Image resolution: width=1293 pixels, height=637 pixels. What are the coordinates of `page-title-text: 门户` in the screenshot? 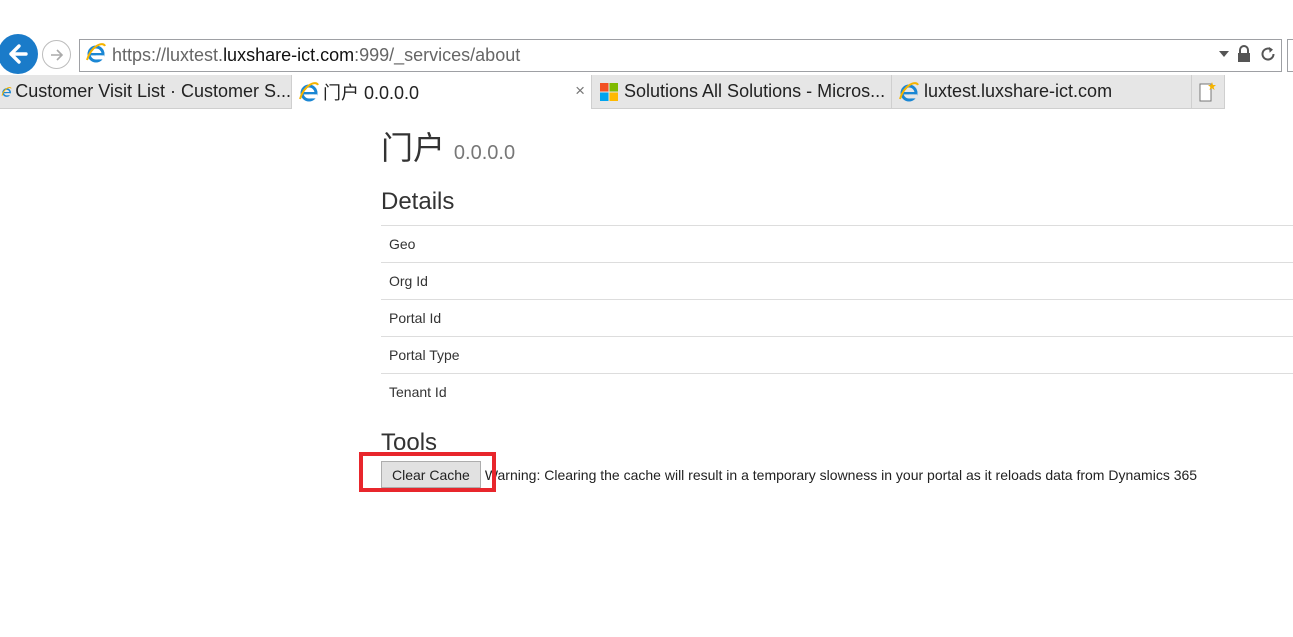 It's located at (413, 148).